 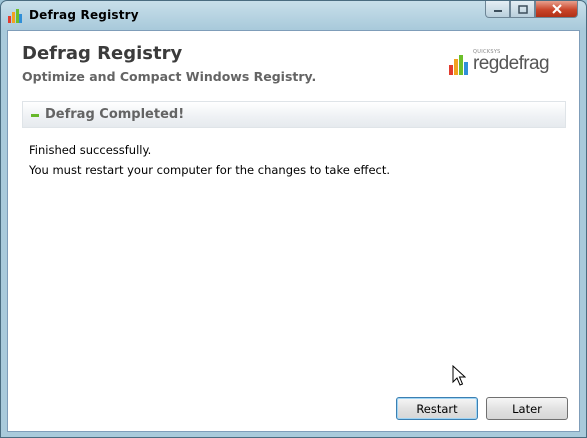 What do you see at coordinates (294, 114) in the screenshot?
I see `section-header: Defrag Completed!` at bounding box center [294, 114].